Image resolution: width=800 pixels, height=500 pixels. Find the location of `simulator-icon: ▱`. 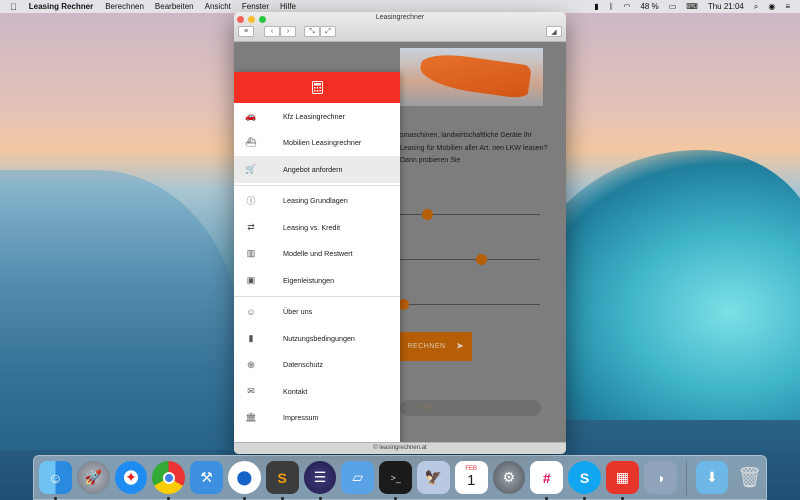

simulator-icon: ▱ is located at coordinates (358, 477).